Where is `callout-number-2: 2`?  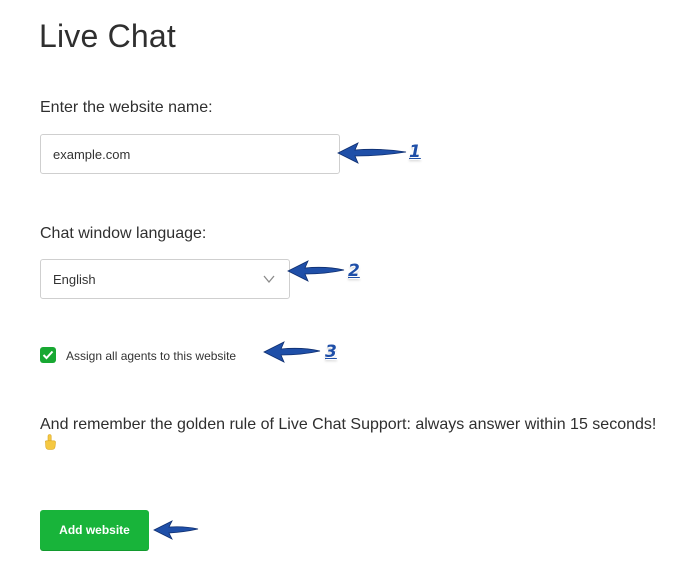 callout-number-2: 2 is located at coordinates (354, 271).